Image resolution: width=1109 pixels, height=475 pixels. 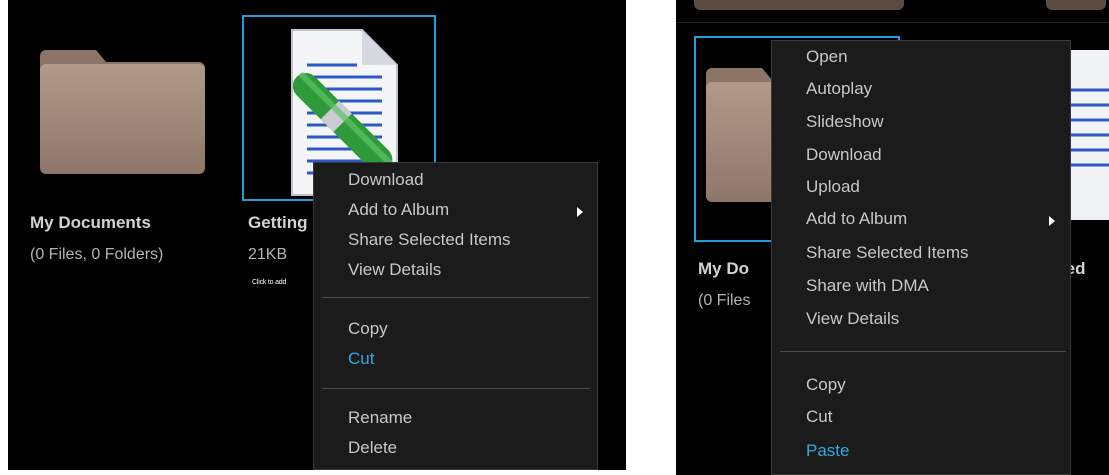 I want to click on folder-icon, so click(x=122, y=112).